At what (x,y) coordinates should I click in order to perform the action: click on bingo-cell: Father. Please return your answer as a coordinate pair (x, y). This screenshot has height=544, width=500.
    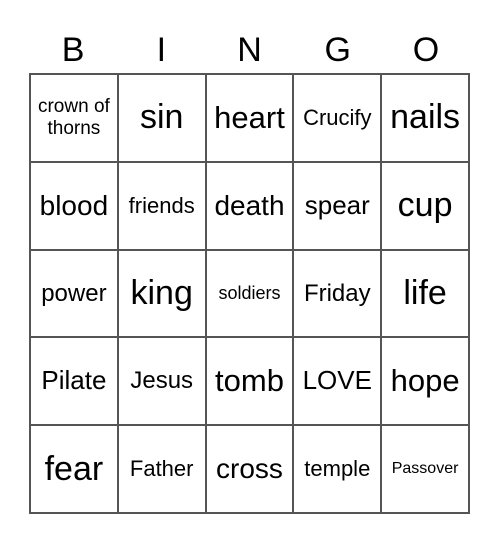
    Looking at the image, I should click on (161, 469).